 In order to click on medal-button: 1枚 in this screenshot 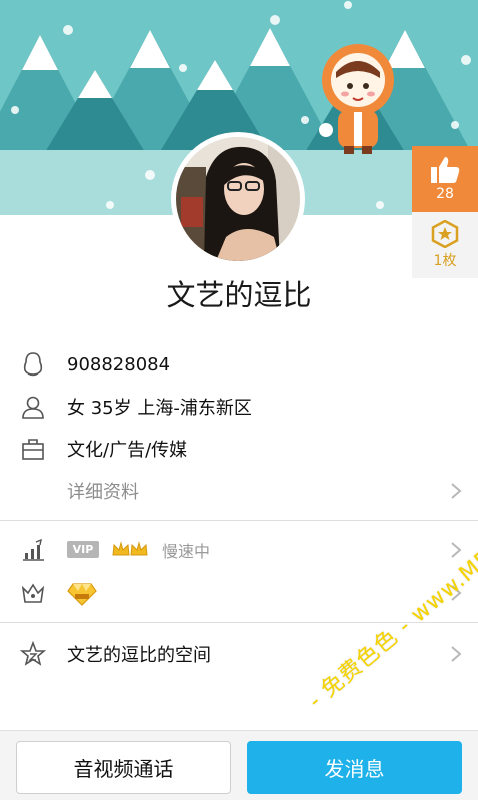, I will do `click(445, 245)`.